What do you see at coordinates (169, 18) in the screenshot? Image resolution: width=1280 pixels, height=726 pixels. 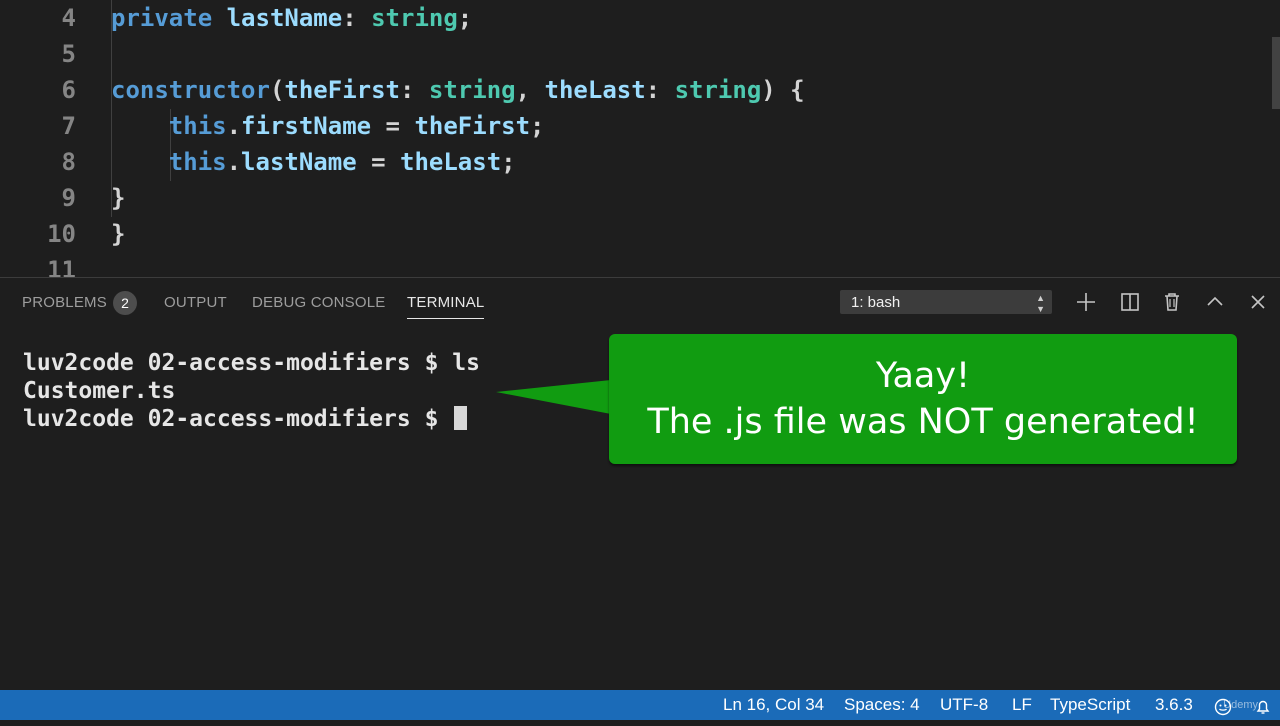 I see `code-token: private` at bounding box center [169, 18].